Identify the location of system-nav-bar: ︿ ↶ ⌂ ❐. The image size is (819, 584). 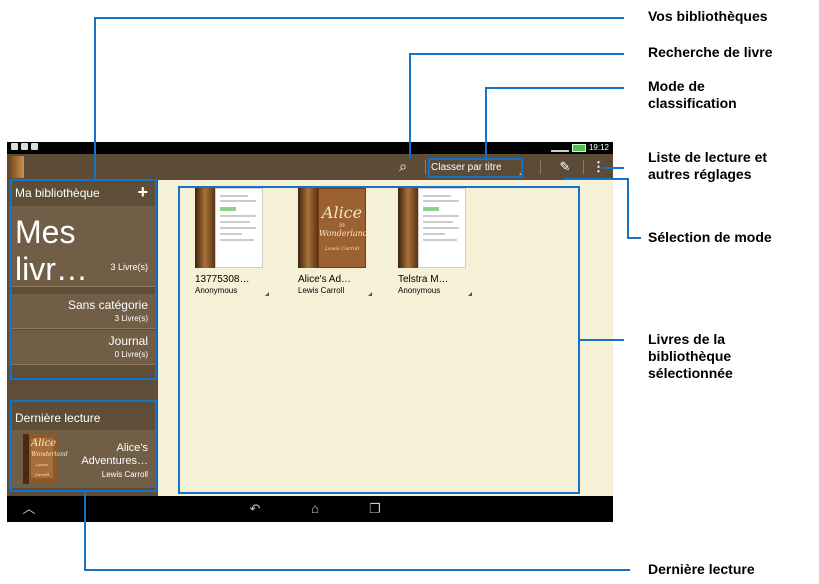
(310, 509).